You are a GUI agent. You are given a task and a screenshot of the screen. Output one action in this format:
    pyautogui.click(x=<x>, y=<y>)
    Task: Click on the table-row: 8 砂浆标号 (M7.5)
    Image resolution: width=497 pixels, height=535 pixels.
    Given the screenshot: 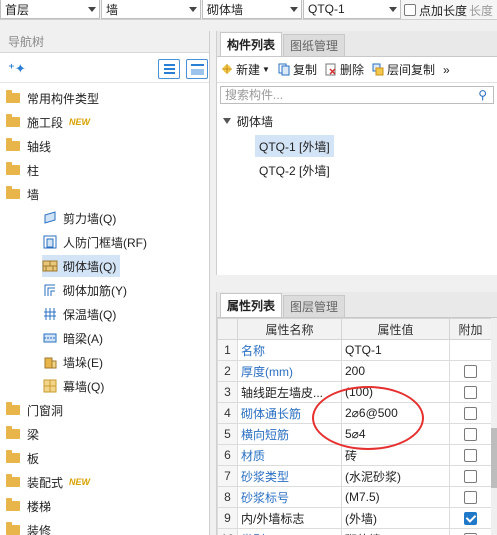 What is the action you would take?
    pyautogui.click(x=354, y=497)
    